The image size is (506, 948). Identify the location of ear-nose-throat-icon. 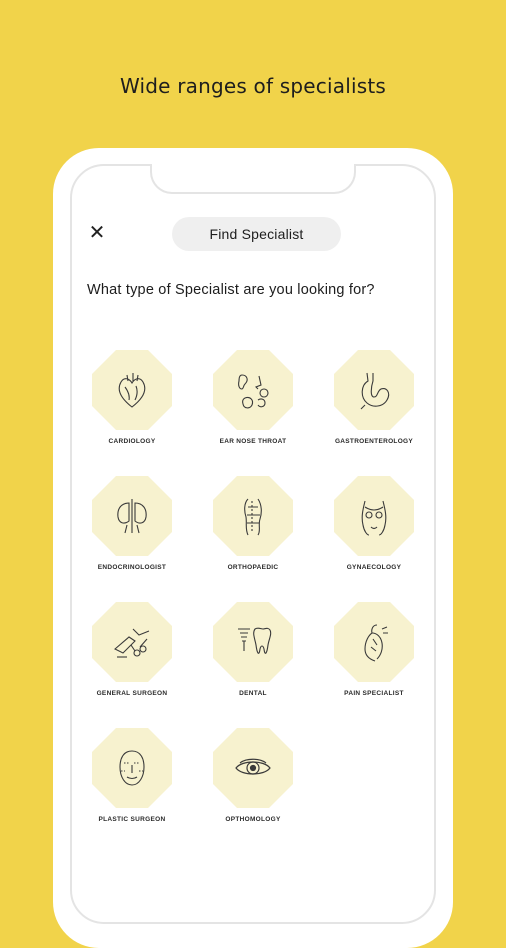
(253, 390).